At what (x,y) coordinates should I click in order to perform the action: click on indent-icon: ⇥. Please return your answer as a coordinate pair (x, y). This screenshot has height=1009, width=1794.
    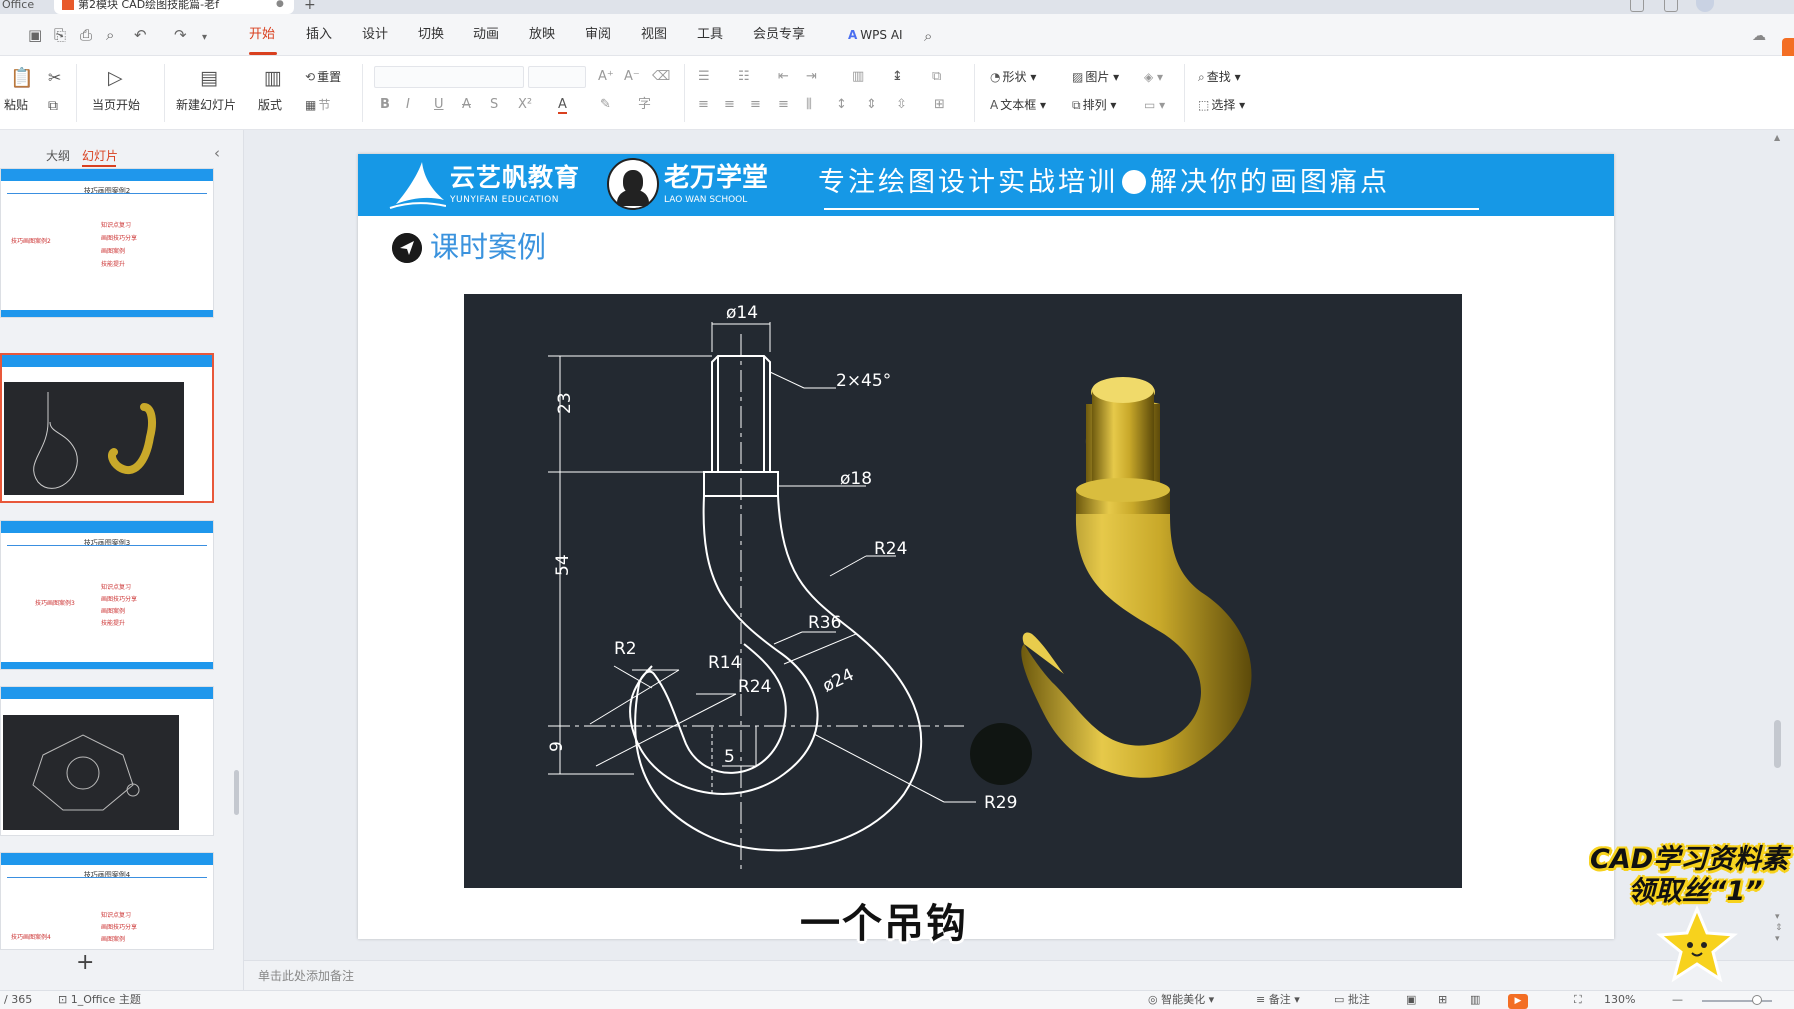
    Looking at the image, I should click on (811, 77).